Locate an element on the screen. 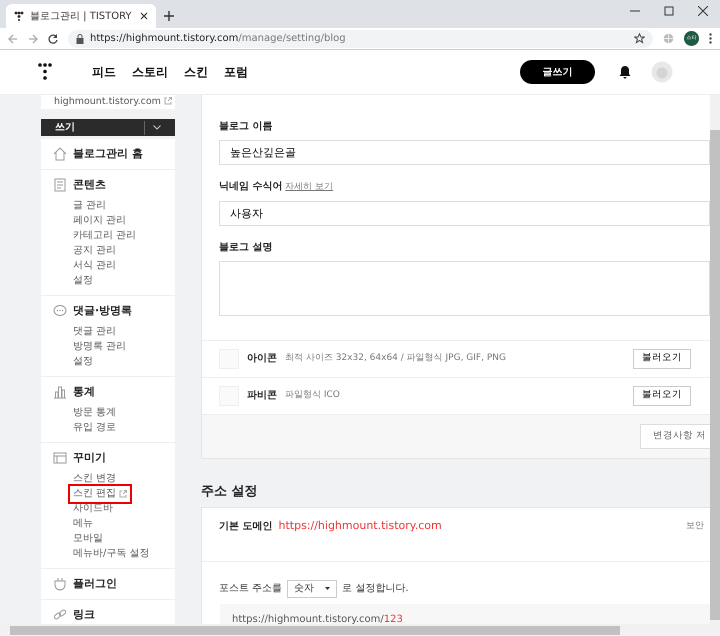  menu-item: 방문 통계 is located at coordinates (94, 413).